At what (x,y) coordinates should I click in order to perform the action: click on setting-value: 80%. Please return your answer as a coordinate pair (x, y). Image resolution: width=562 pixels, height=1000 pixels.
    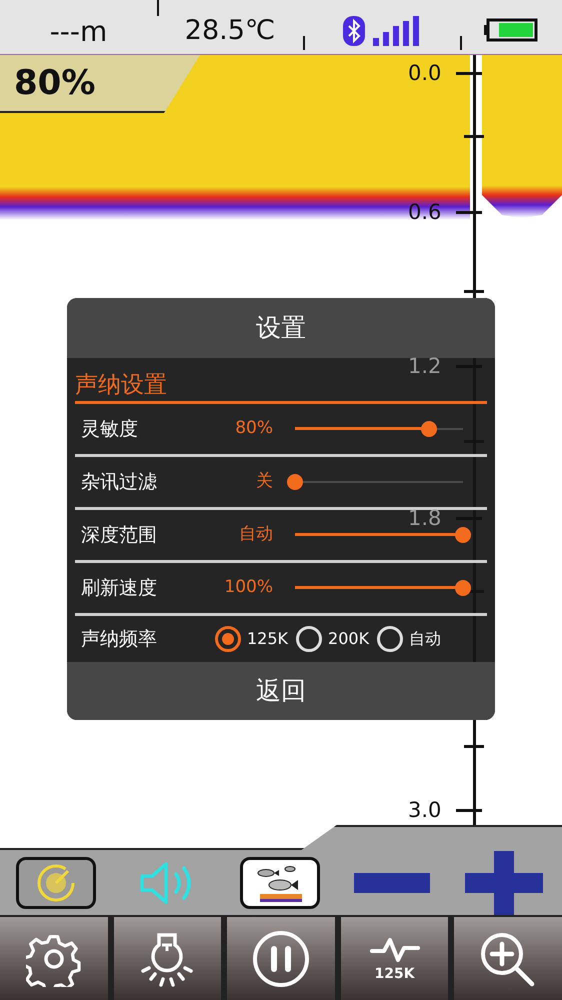
    Looking at the image, I should click on (253, 428).